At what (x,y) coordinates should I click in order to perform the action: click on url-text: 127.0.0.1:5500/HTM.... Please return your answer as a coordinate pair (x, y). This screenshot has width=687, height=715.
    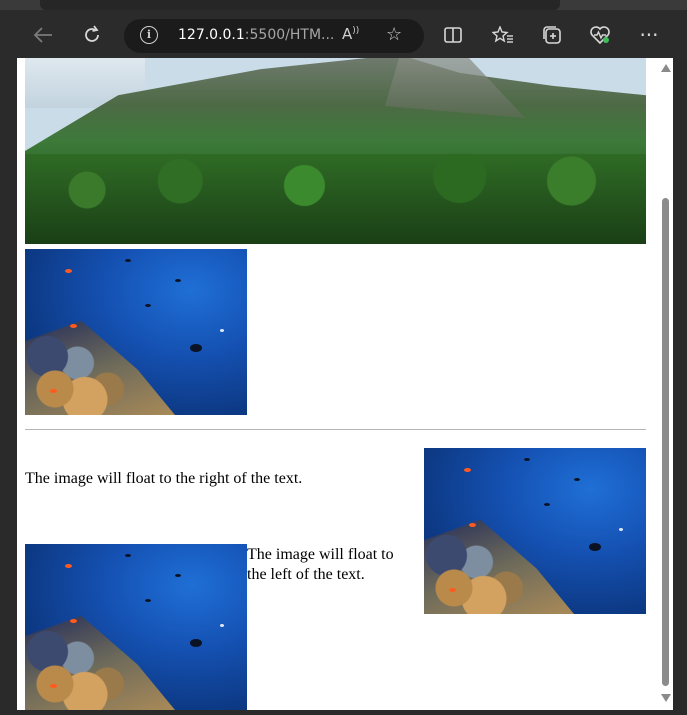
    Looking at the image, I should click on (256, 35).